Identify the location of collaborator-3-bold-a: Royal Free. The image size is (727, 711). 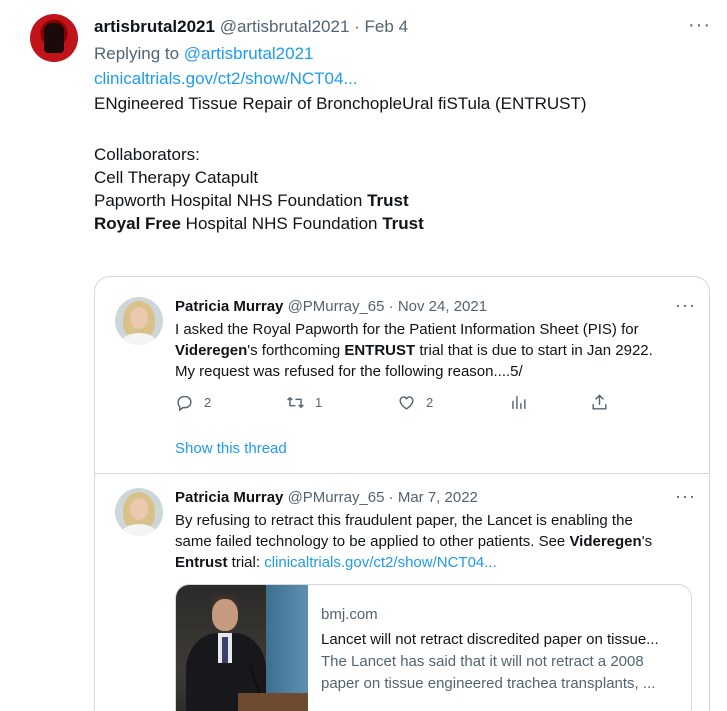
(137, 223).